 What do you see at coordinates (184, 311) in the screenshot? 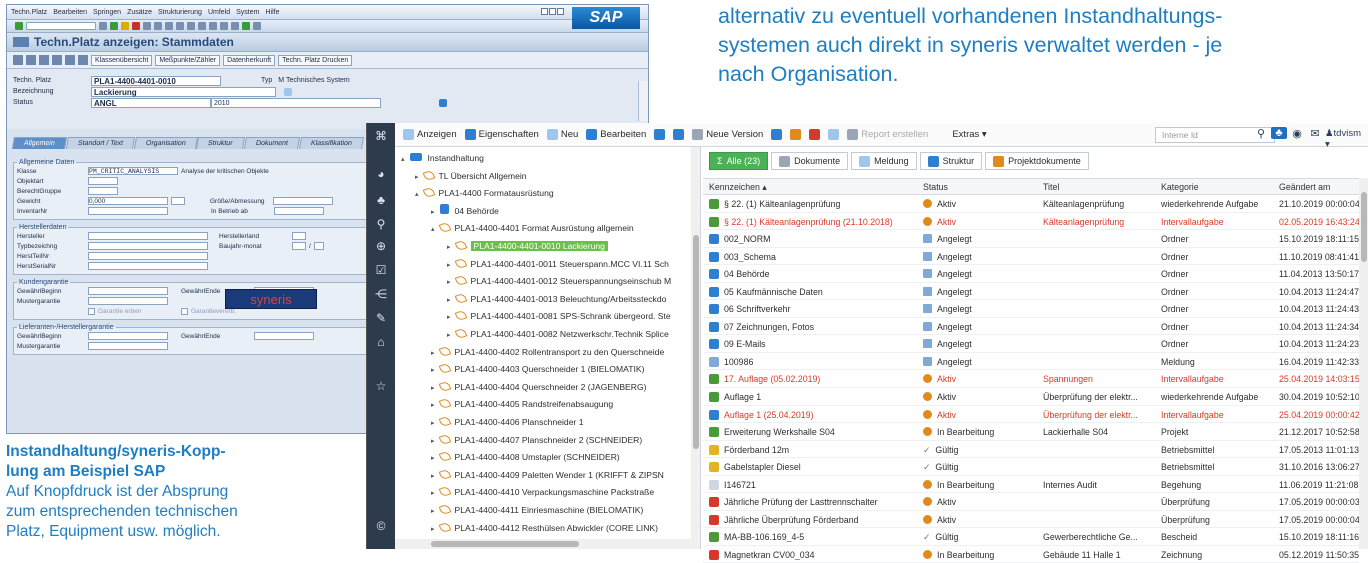
I see `garantievererb-checkbox` at bounding box center [184, 311].